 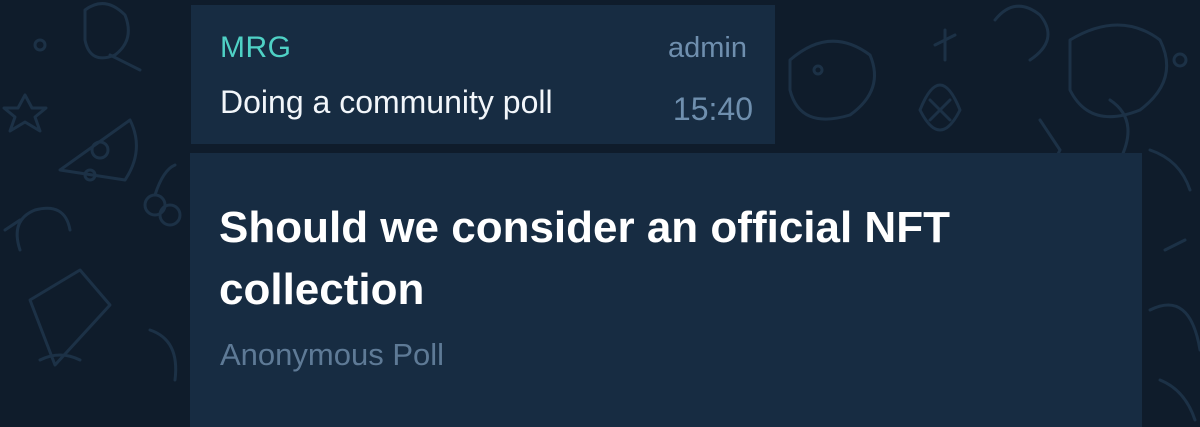 What do you see at coordinates (1021, 33) in the screenshot?
I see `leaf-doodle` at bounding box center [1021, 33].